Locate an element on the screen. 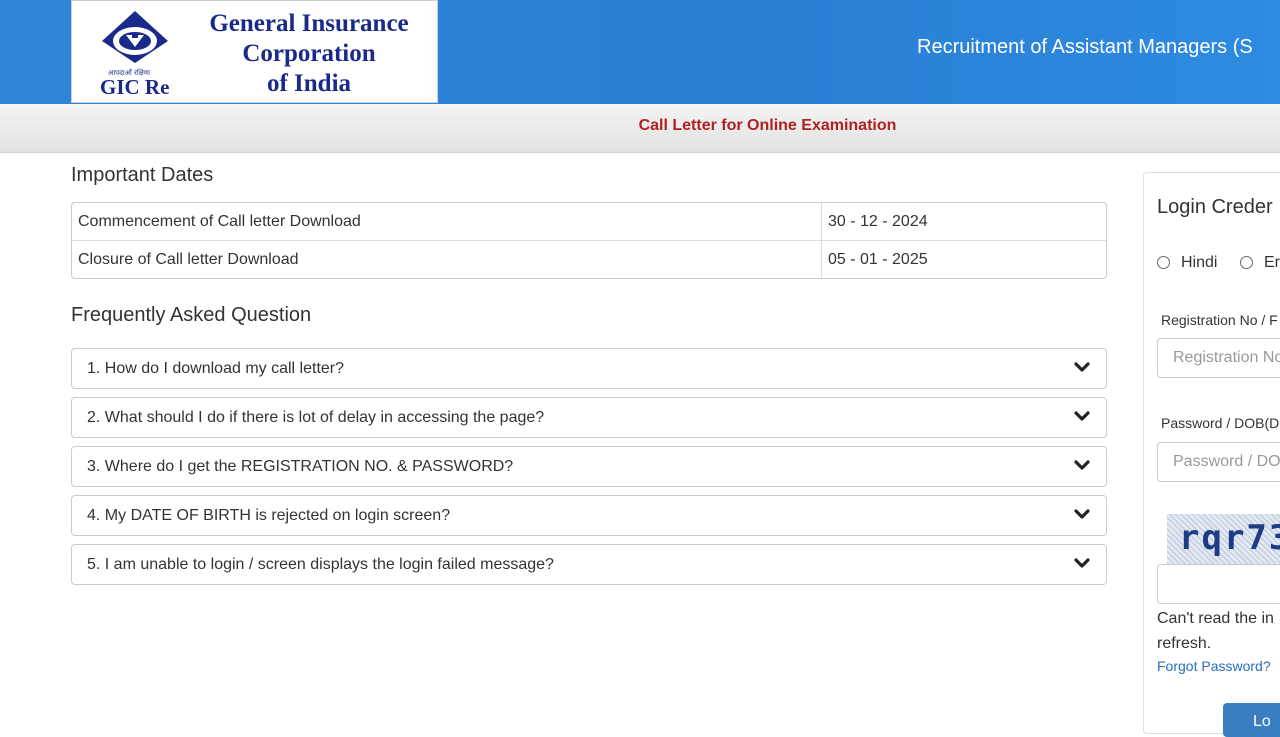 This screenshot has width=1280, height=737. page-header-title: Recruitment of Assistant Managers (S is located at coordinates (1085, 47).